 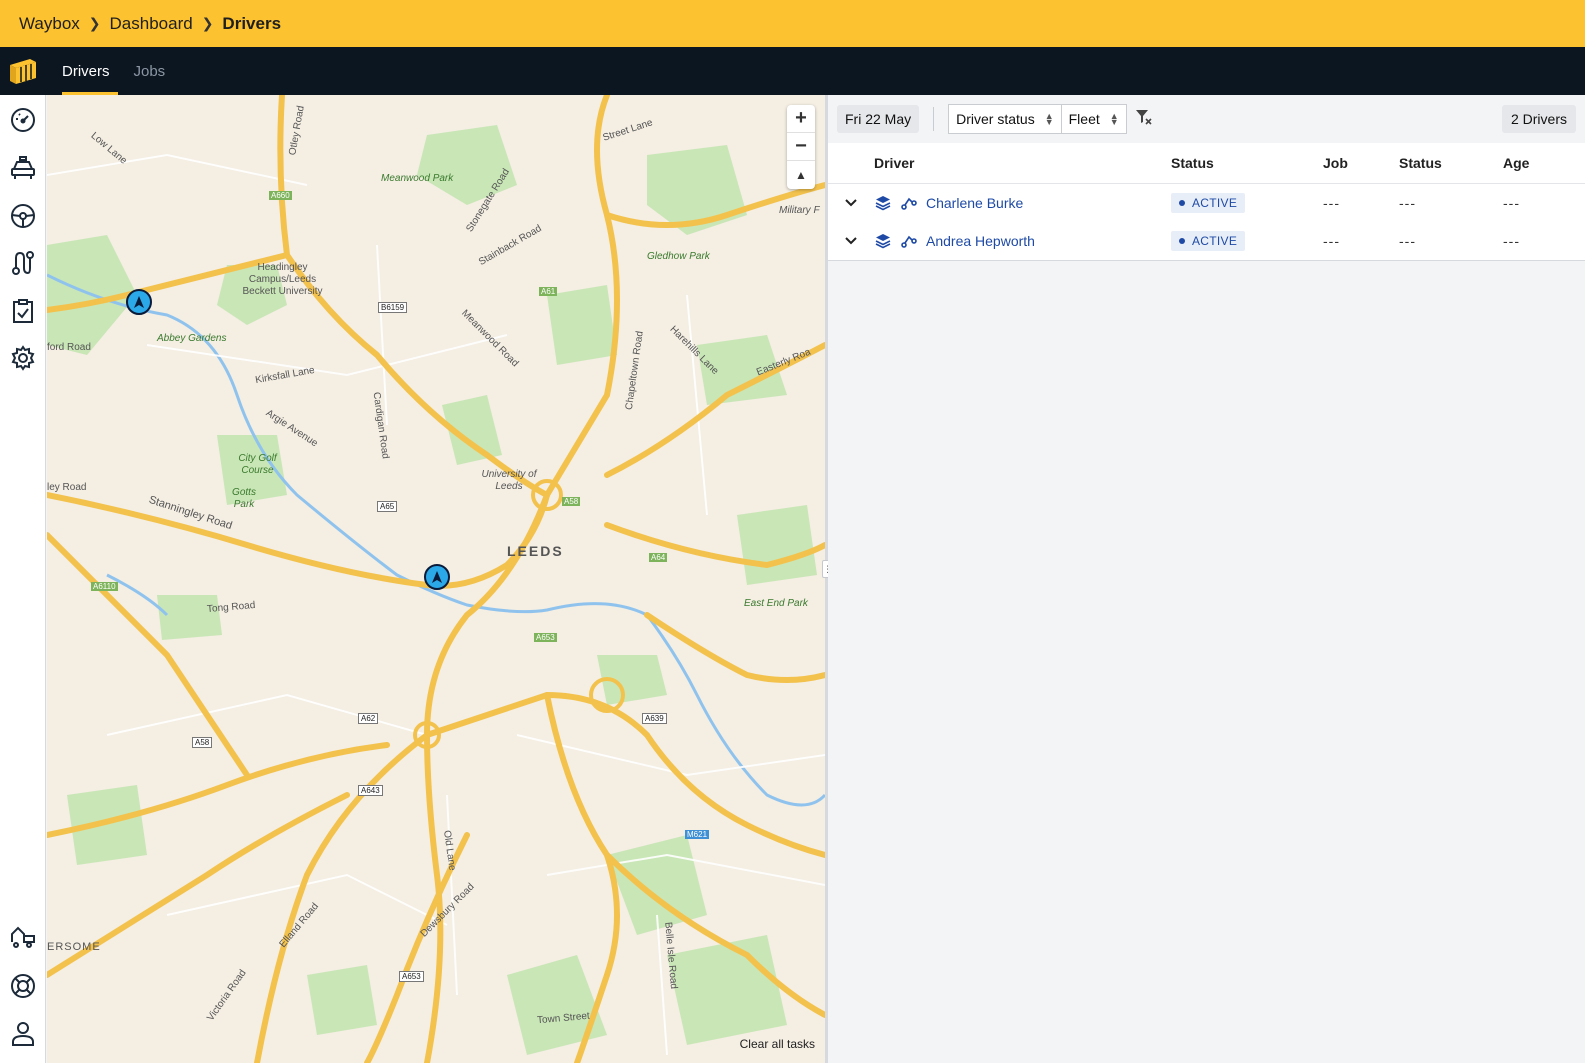 What do you see at coordinates (980, 241) in the screenshot?
I see `driver-name-link: Andrea Hepworth` at bounding box center [980, 241].